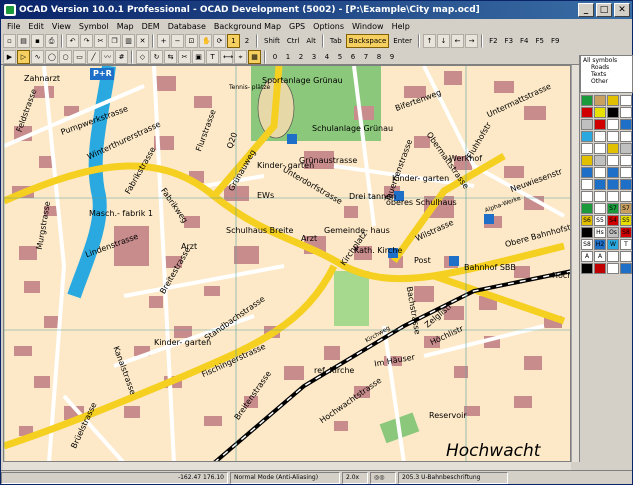 The height and width of the screenshot is (485, 633). Describe the element at coordinates (402, 41) in the screenshot. I see `enter-key-button: Enter` at that location.